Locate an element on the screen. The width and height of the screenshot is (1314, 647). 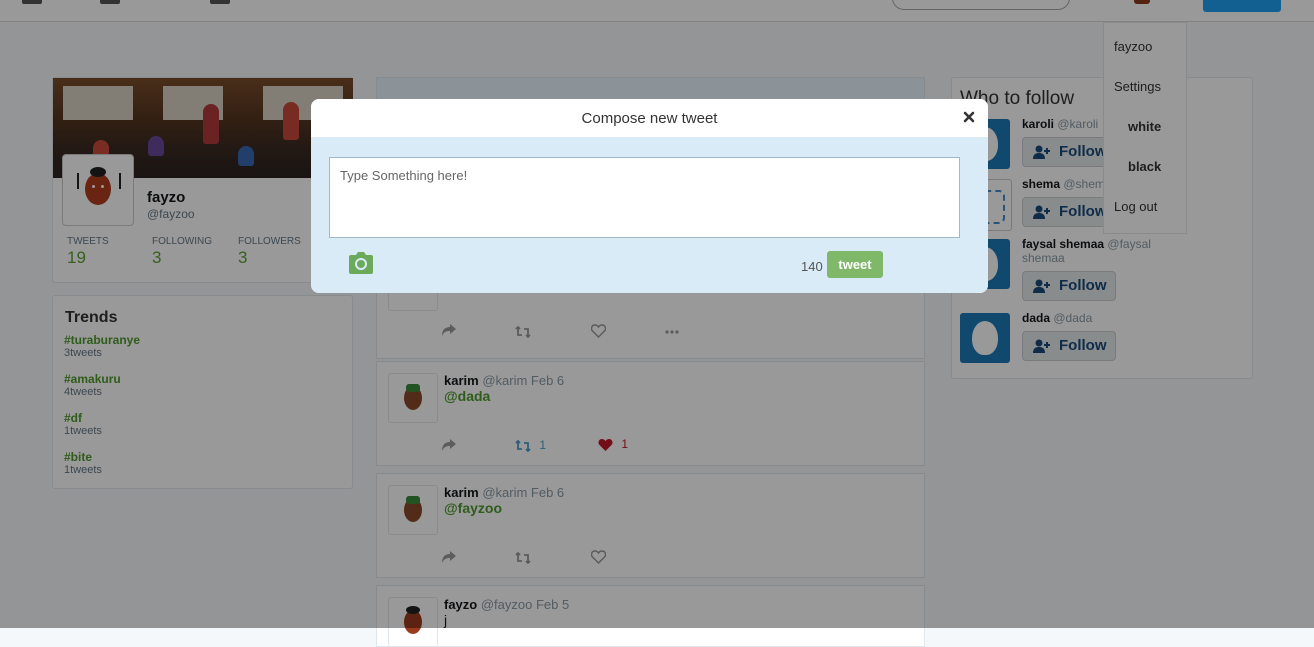
modal-body: 140 tweet is located at coordinates (649, 215).